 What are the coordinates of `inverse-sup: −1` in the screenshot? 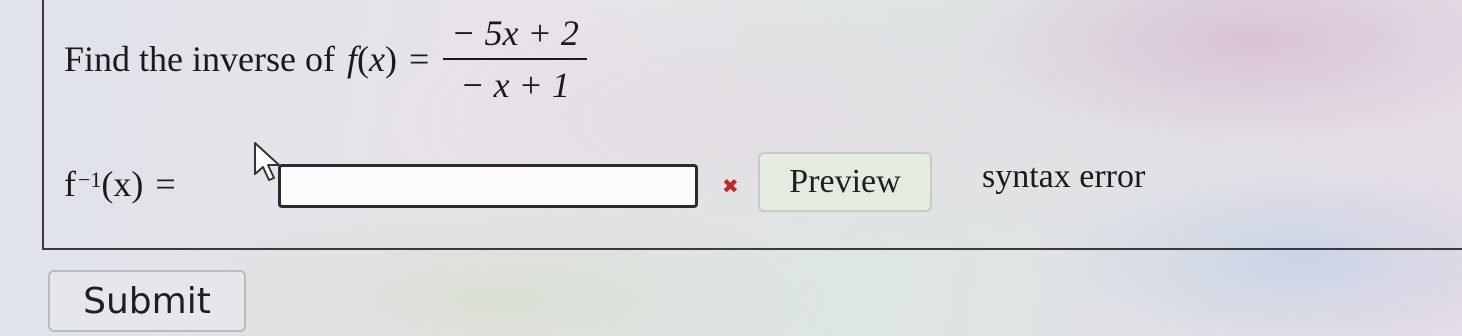 It's located at (90, 179).